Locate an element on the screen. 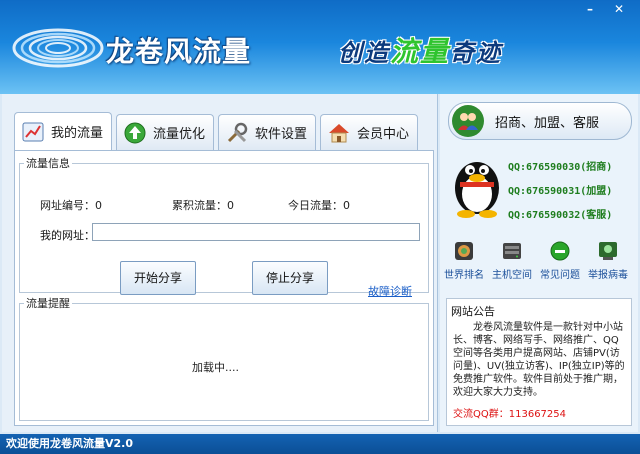 This screenshot has width=640, height=454. chart-icon is located at coordinates (33, 131).